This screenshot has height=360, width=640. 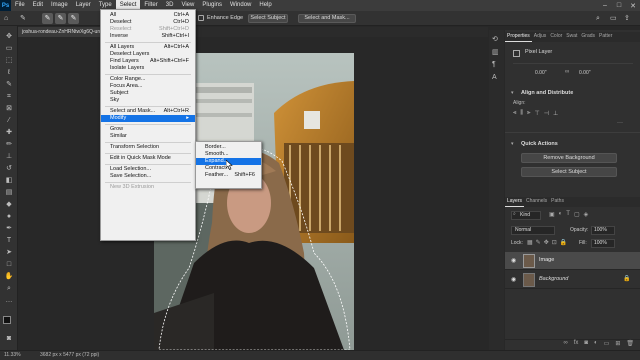 I want to click on visibility-eye-icon: ◉, so click(x=513, y=260).